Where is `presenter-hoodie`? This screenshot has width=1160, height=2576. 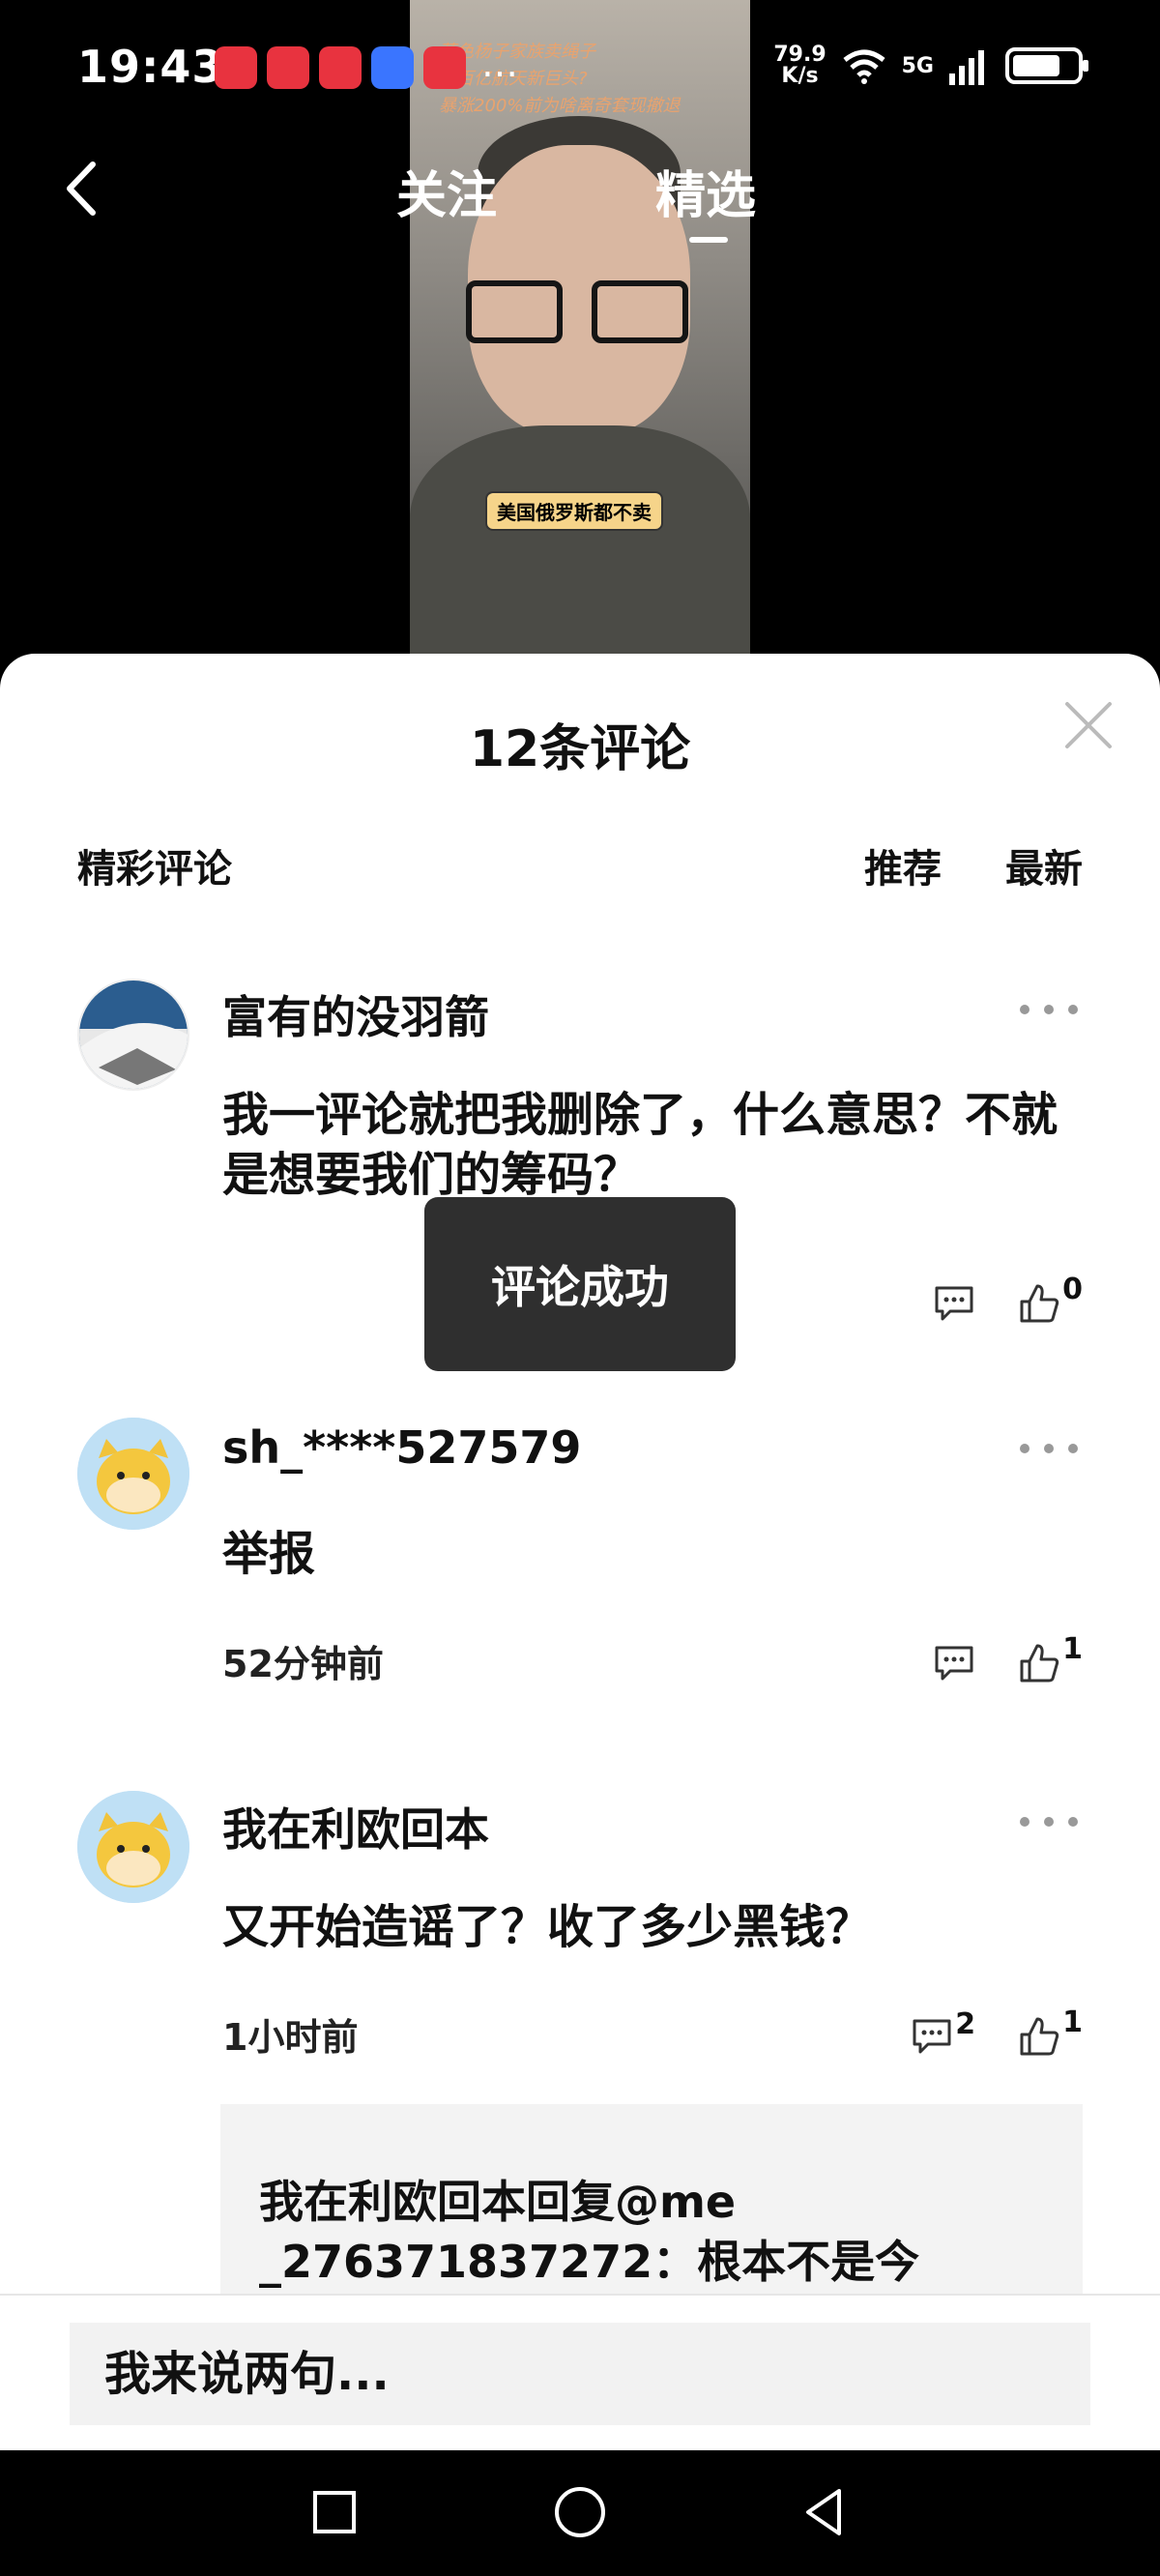
presenter-hoodie is located at coordinates (580, 539).